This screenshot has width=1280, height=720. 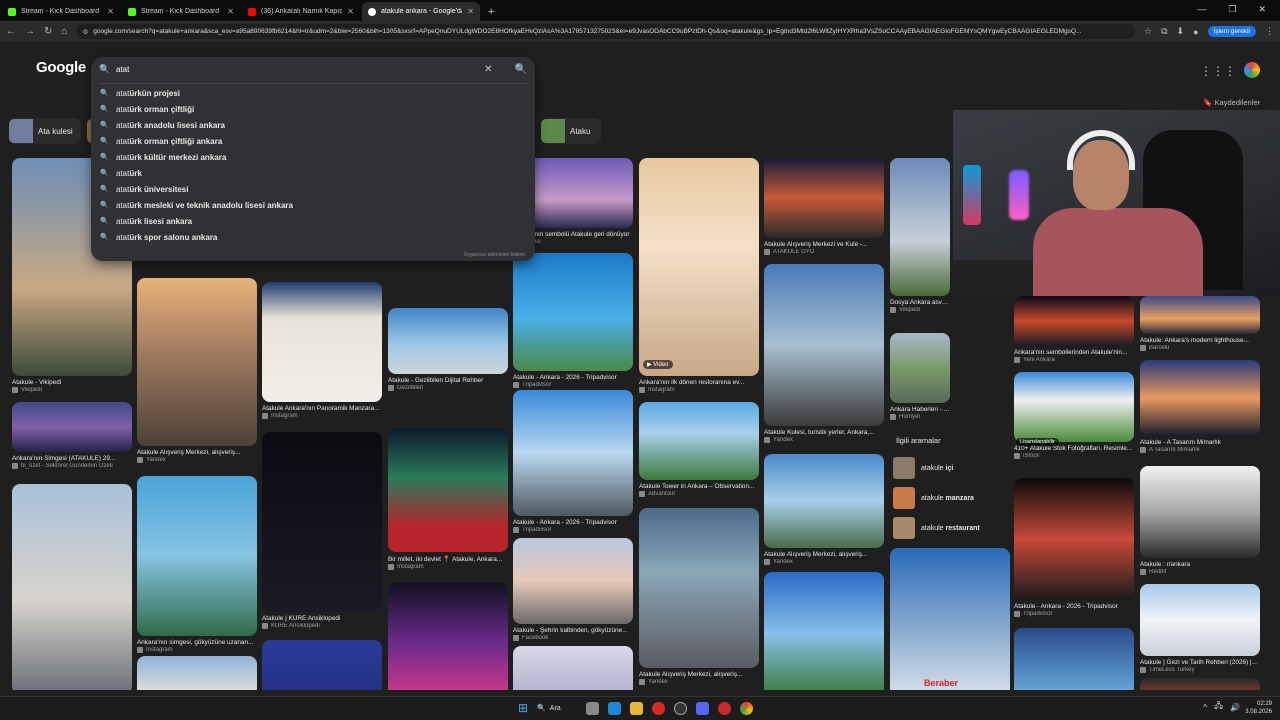 I want to click on report-predictions-link: Uygunsuz tahminleri bildirin, so click(x=494, y=255).